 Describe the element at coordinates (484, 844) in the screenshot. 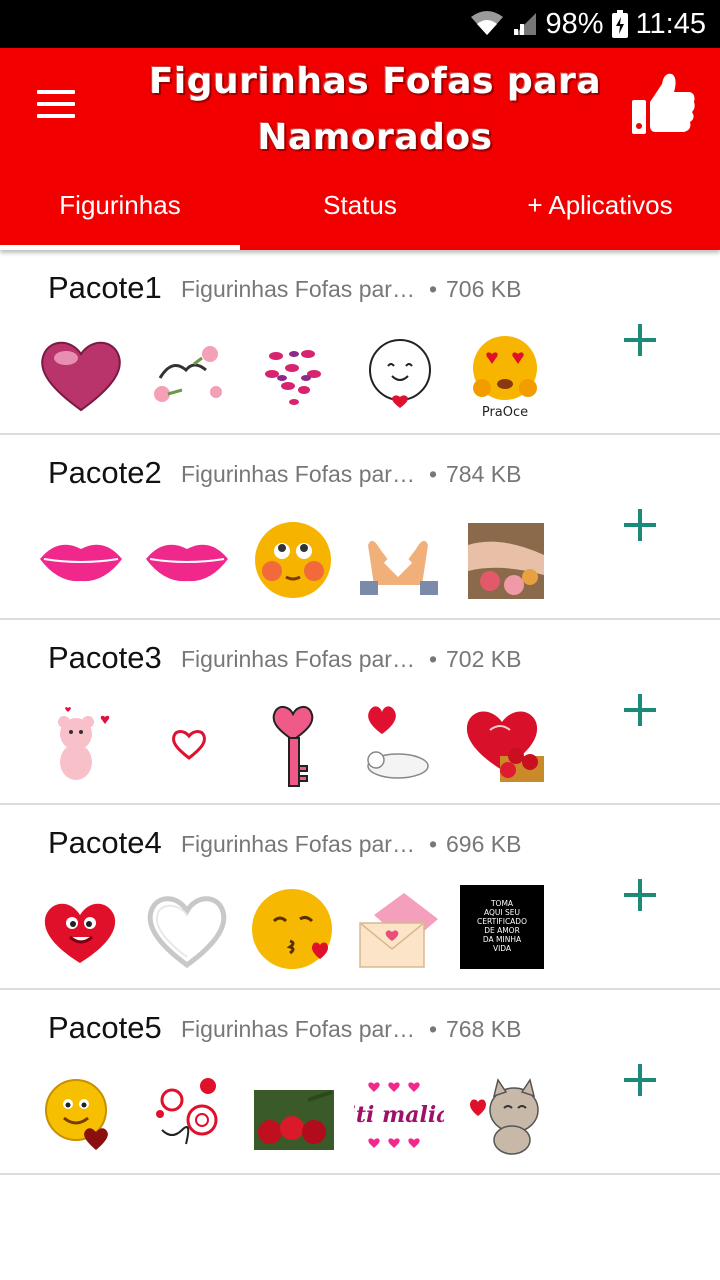

I see `pack-size: 696 KB` at that location.